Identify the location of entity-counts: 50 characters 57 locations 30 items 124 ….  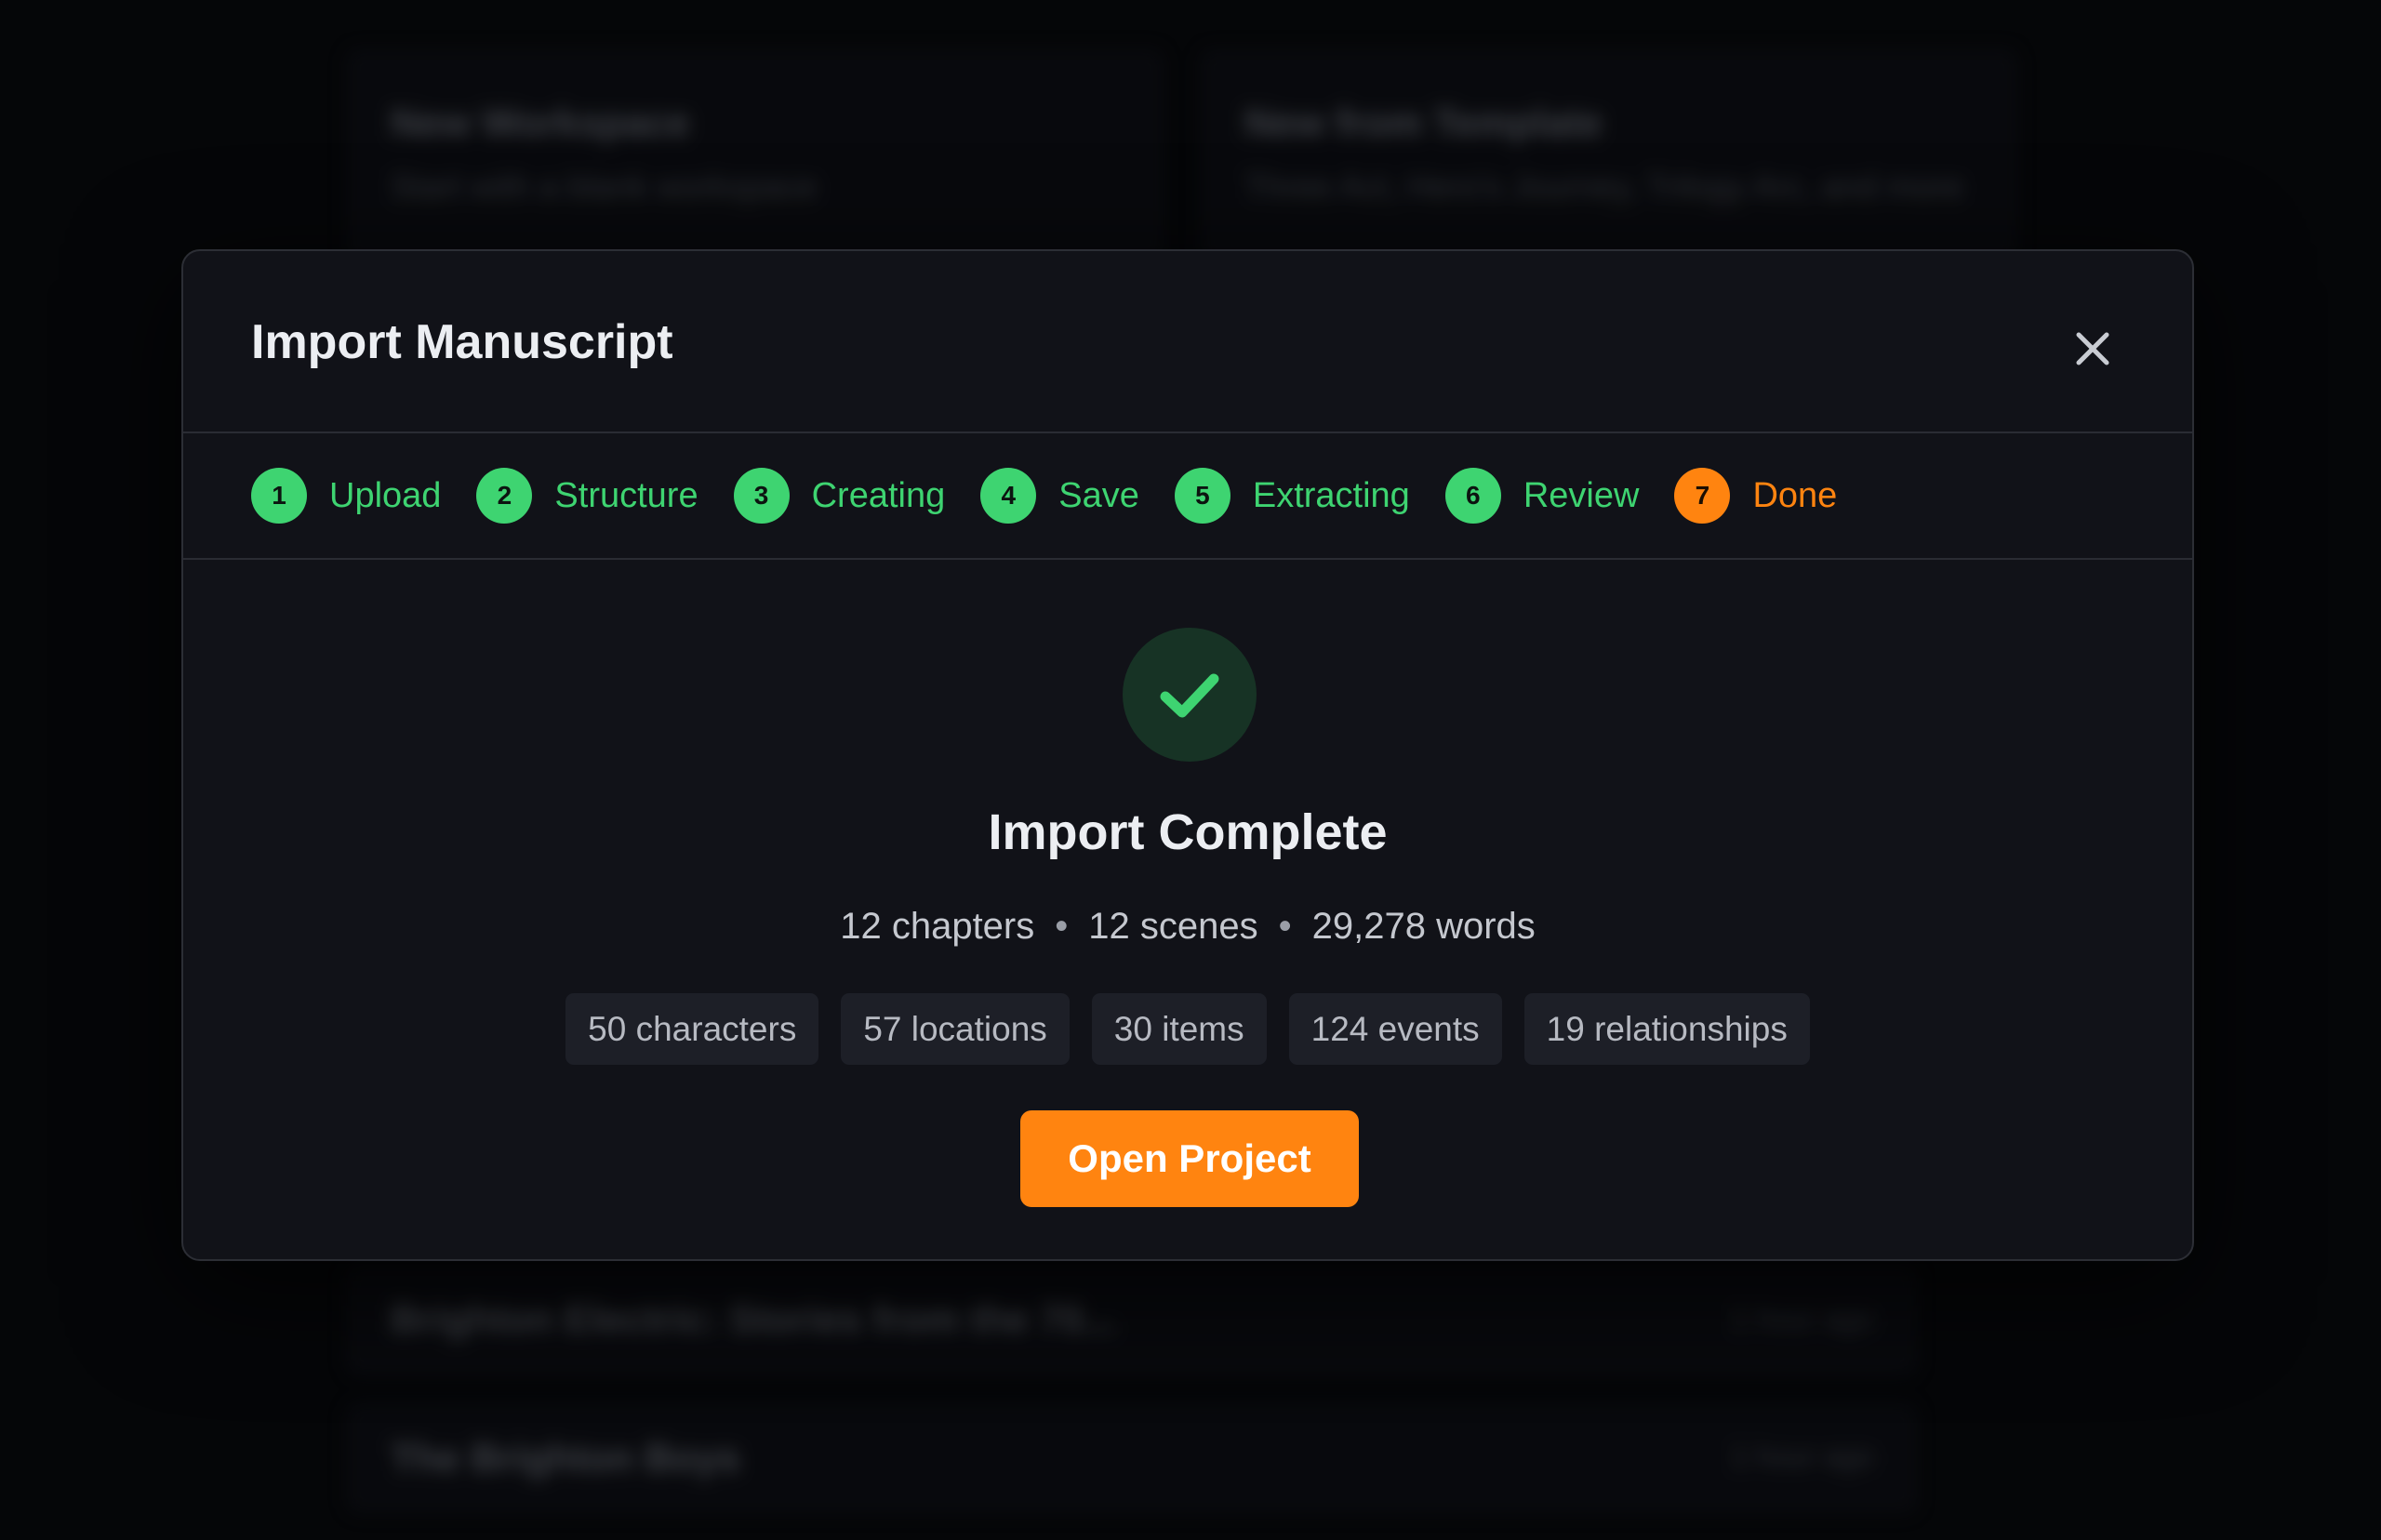
(1187, 1029).